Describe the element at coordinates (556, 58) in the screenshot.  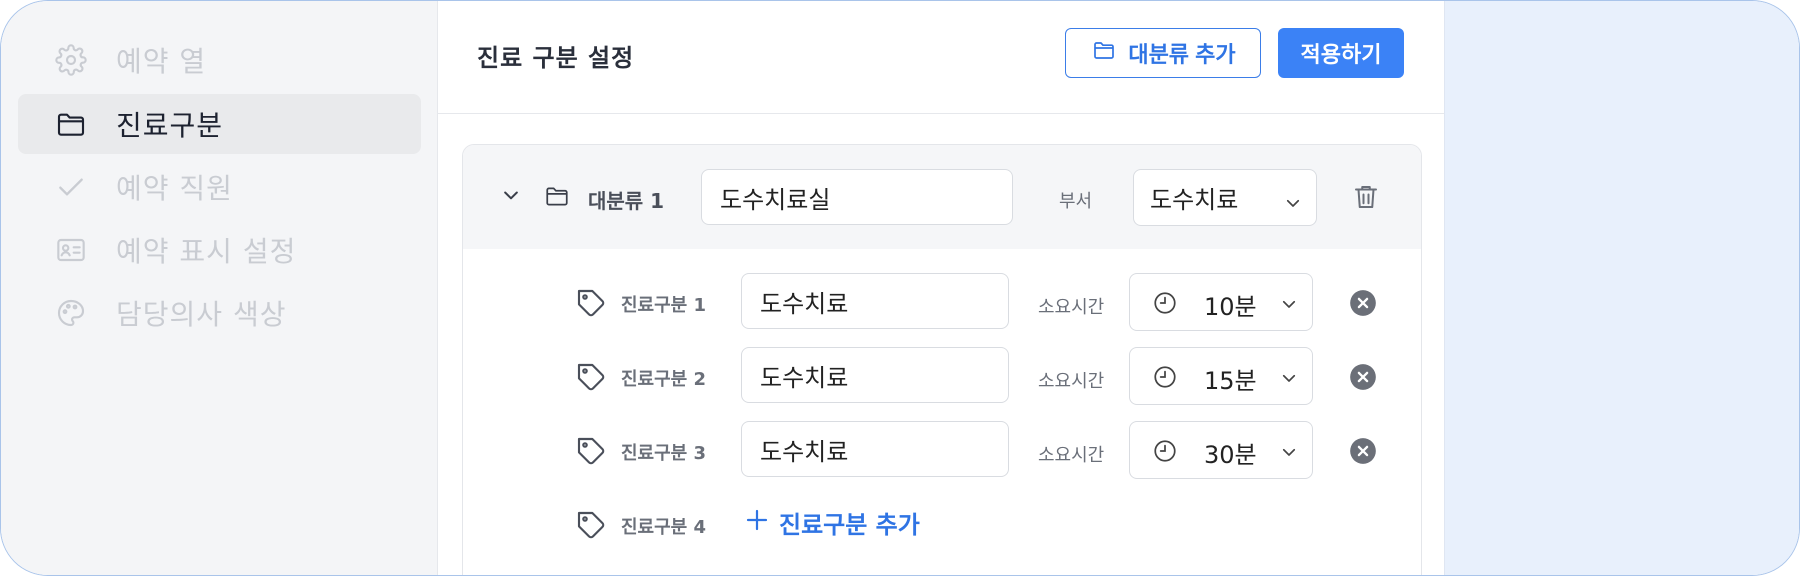
I see `page-title: 진료 구분 설정` at that location.